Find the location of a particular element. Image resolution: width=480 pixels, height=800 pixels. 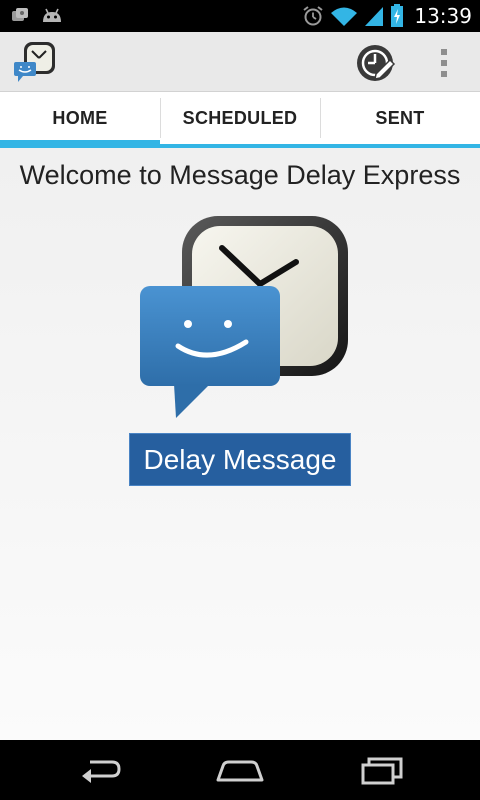

recent-apps-icon is located at coordinates (382, 771).